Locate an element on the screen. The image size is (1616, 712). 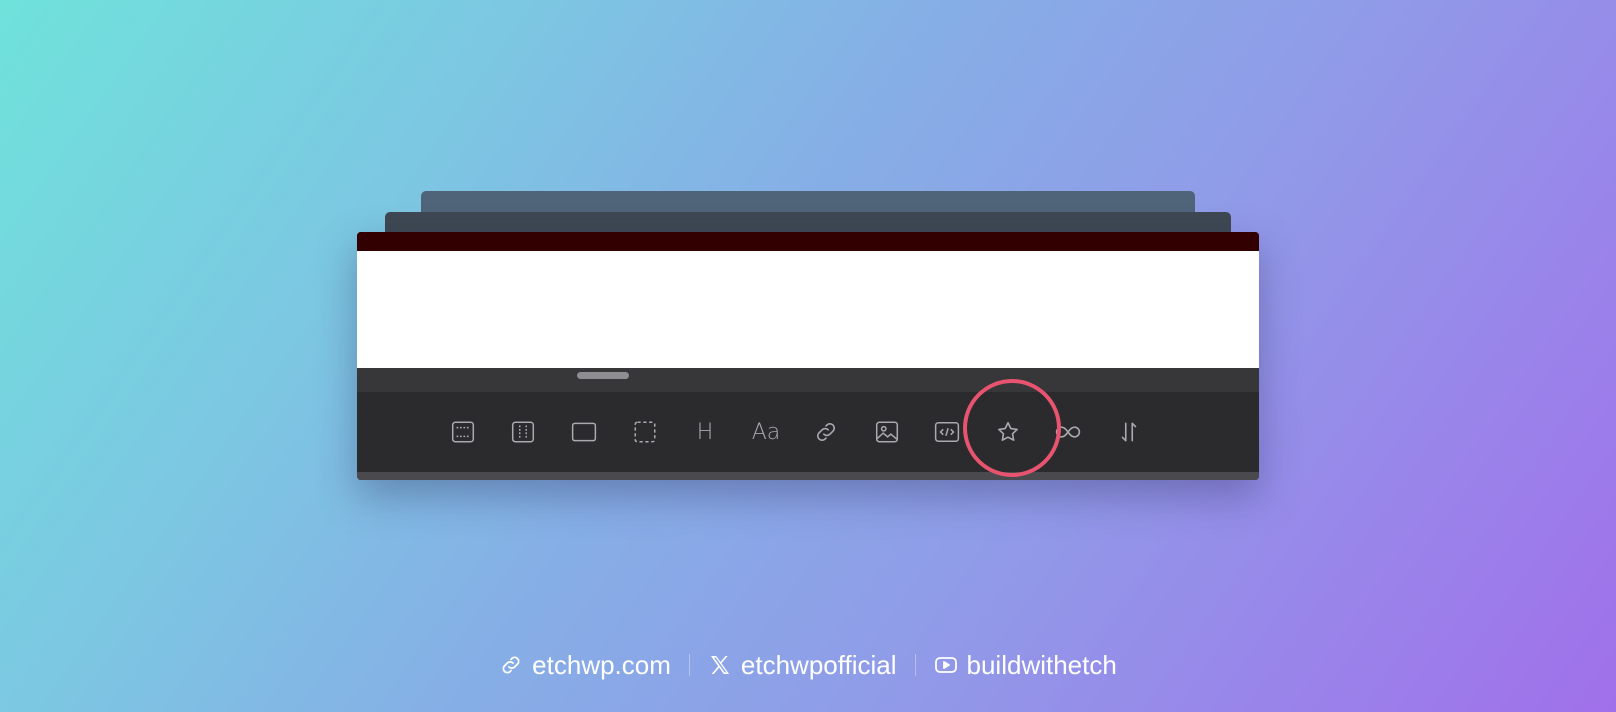
columns-dashed-icon is located at coordinates (523, 432).